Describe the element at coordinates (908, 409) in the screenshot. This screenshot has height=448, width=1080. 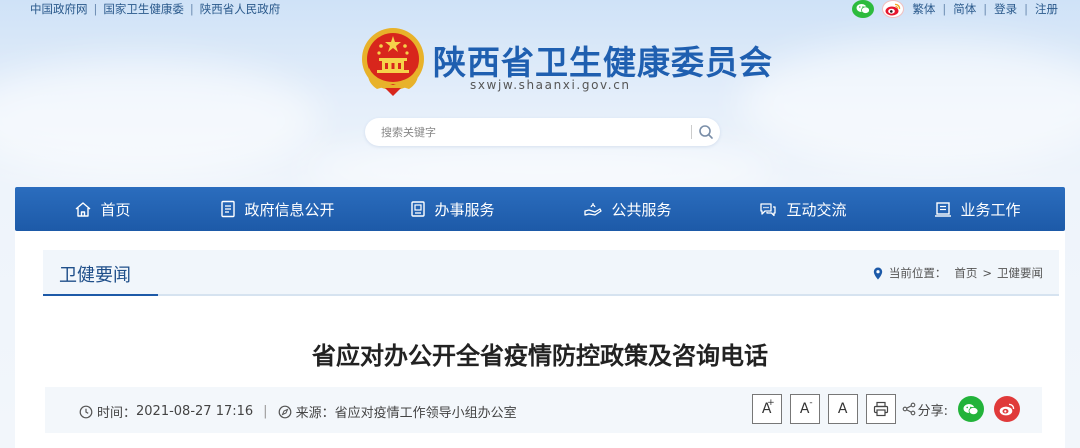
I see `share-icon` at that location.